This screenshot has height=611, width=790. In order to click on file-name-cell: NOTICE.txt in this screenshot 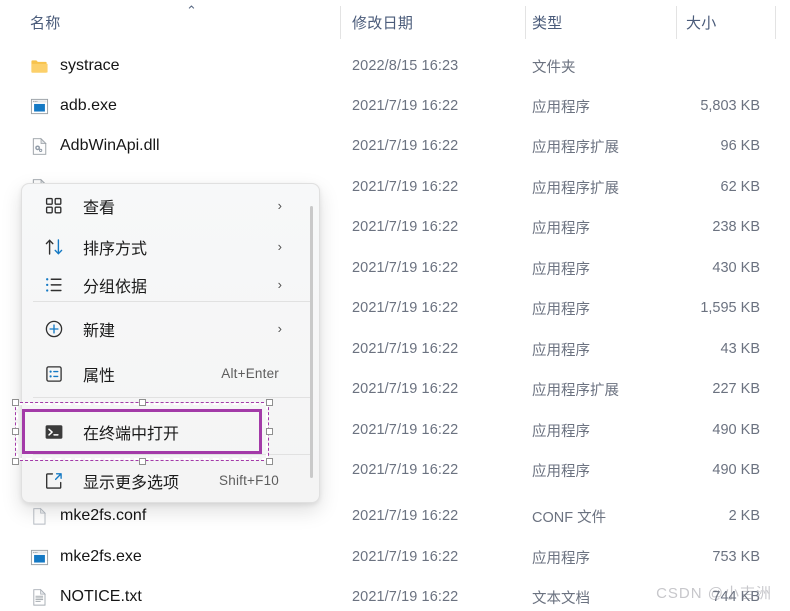, I will do `click(86, 594)`.